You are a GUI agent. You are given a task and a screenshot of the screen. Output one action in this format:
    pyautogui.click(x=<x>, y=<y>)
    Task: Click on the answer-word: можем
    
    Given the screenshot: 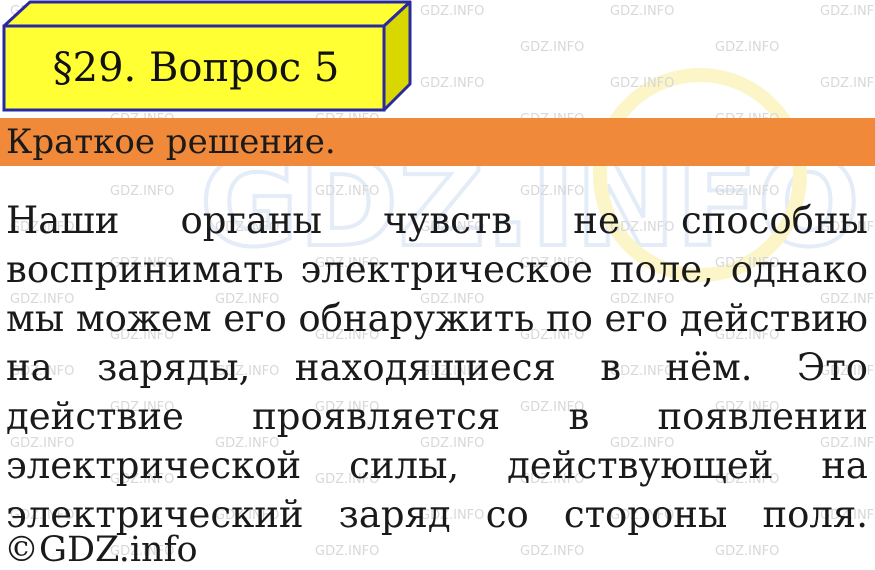 What is the action you would take?
    pyautogui.click(x=143, y=318)
    